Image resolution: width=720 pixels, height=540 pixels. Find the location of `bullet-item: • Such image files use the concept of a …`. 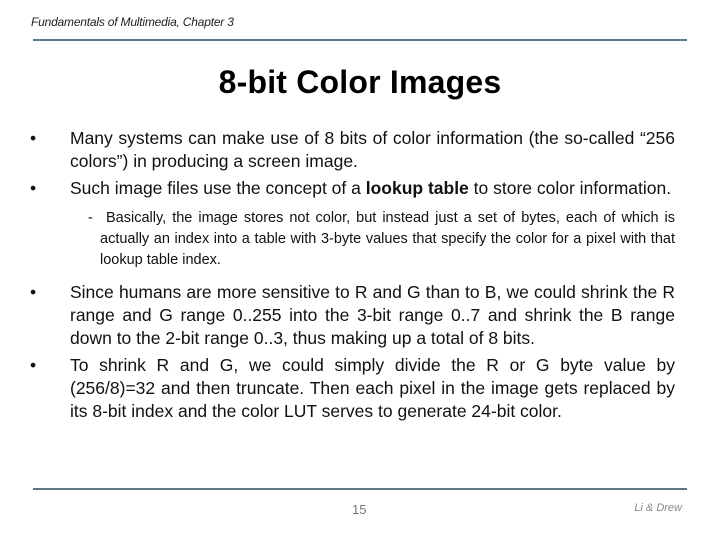

bullet-item: • Such image files use the concept of a … is located at coordinates (352, 188).